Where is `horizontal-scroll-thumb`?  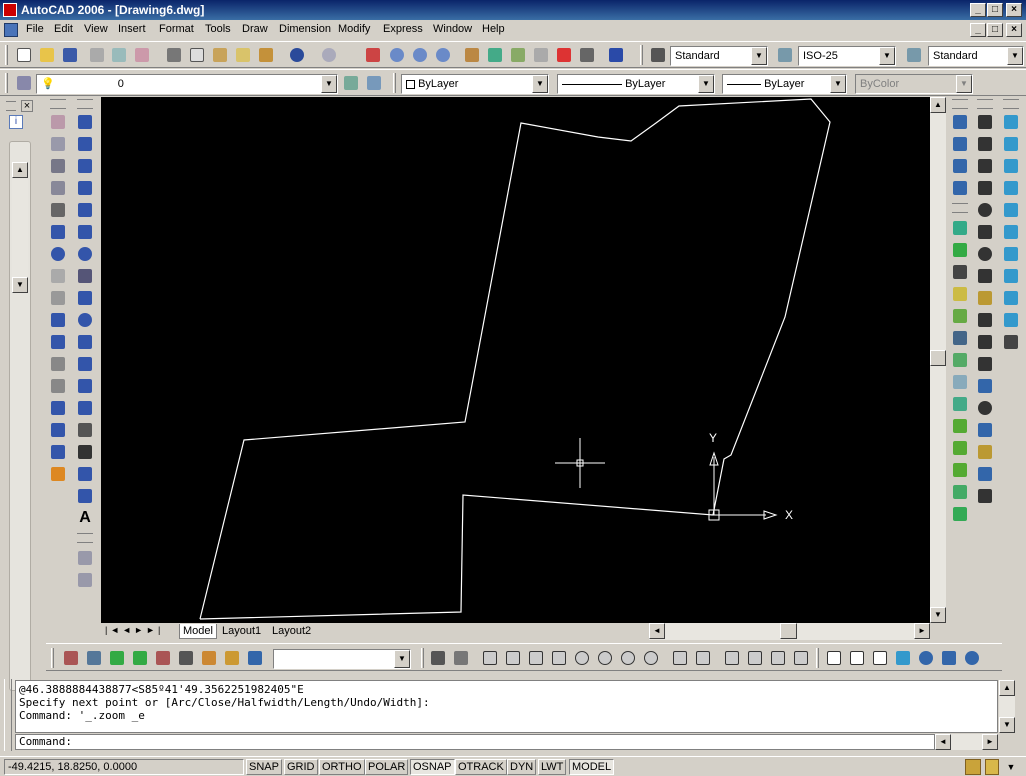
horizontal-scroll-thumb is located at coordinates (788, 631).